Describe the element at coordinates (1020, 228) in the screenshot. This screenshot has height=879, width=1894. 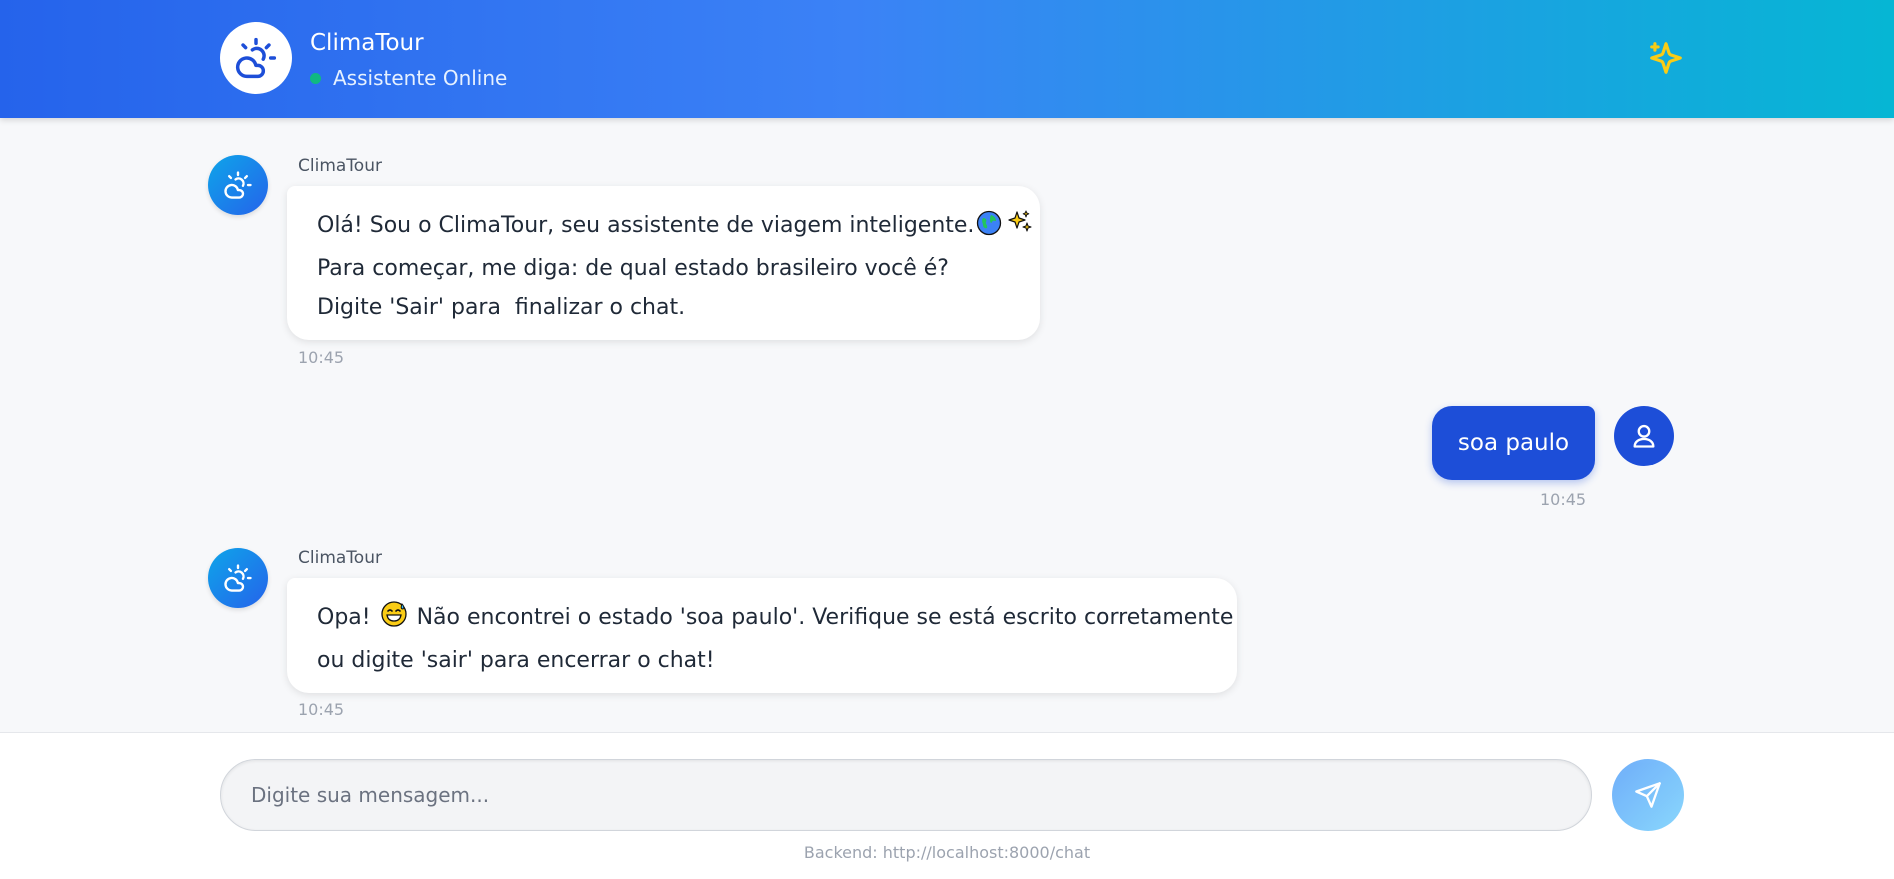
I see `sparkles-emoji-icon` at that location.